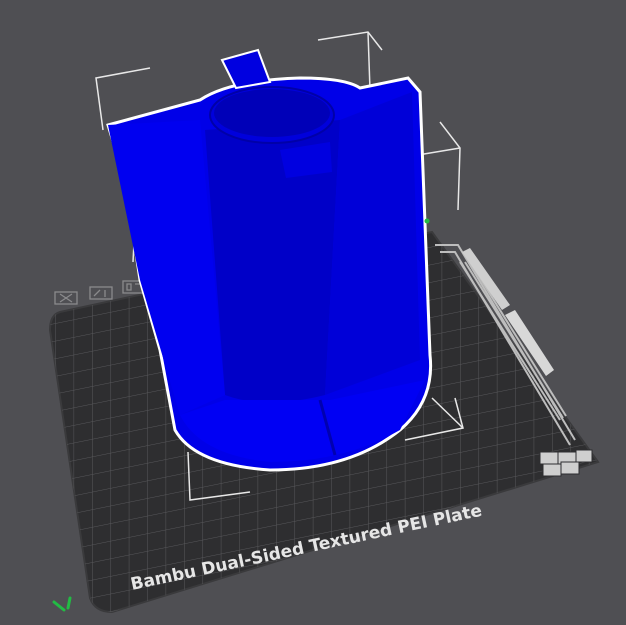 Image resolution: width=626 pixels, height=625 pixels. What do you see at coordinates (66, 298) in the screenshot?
I see `close-icon` at bounding box center [66, 298].